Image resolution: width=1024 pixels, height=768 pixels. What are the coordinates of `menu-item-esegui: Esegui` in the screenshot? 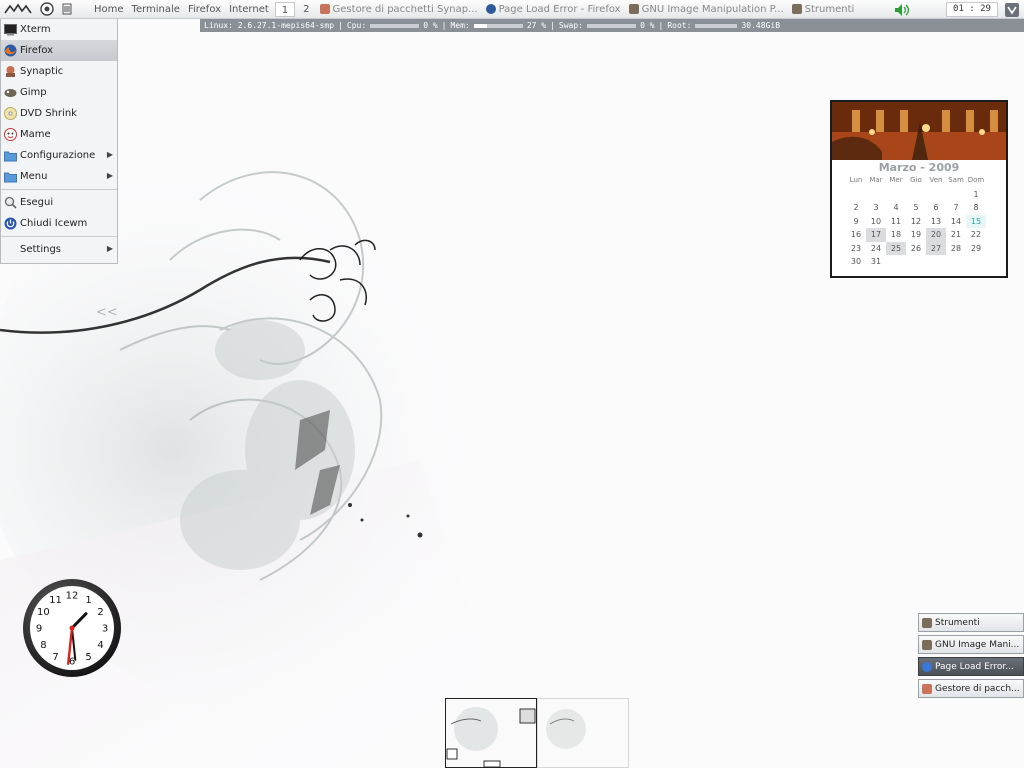 It's located at (59, 202).